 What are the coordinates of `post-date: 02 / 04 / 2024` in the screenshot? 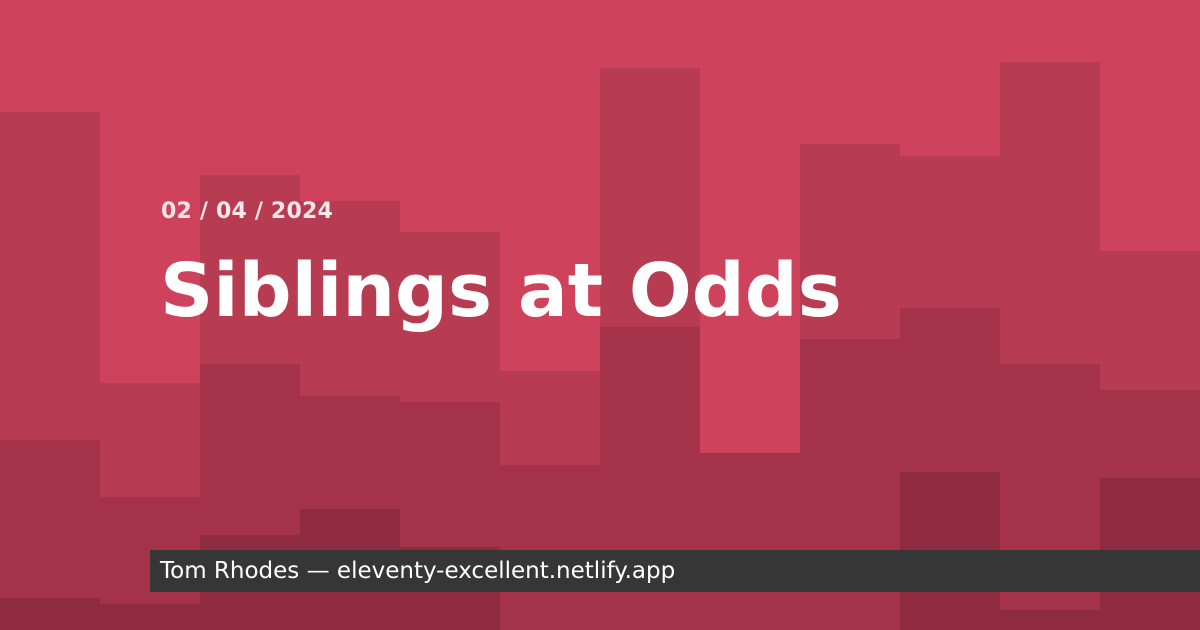 It's located at (247, 211).